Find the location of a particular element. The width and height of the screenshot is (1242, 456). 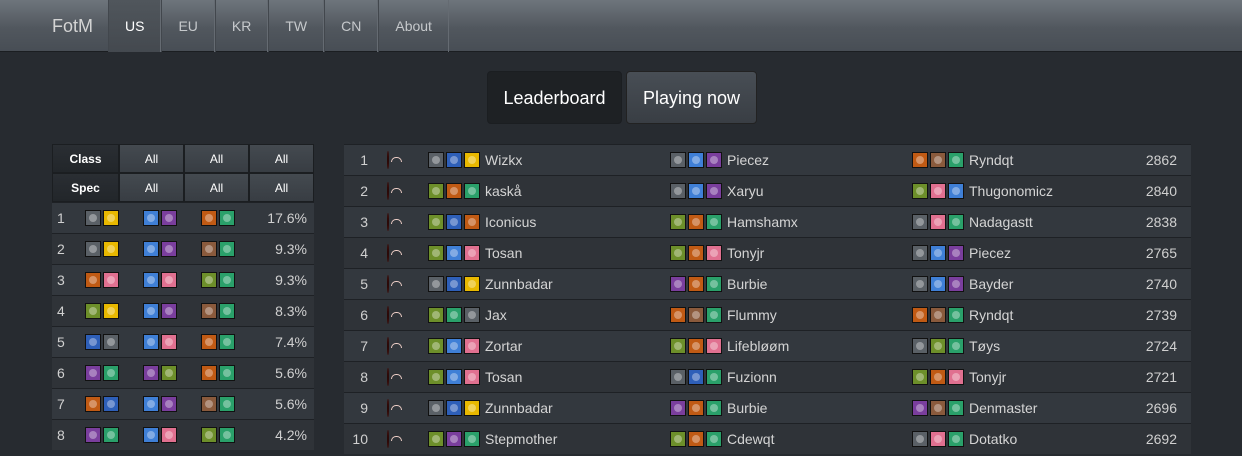

leaderboard-row: 9 Zunnbadar Burbie Denmaster 2696 is located at coordinates (767, 407).